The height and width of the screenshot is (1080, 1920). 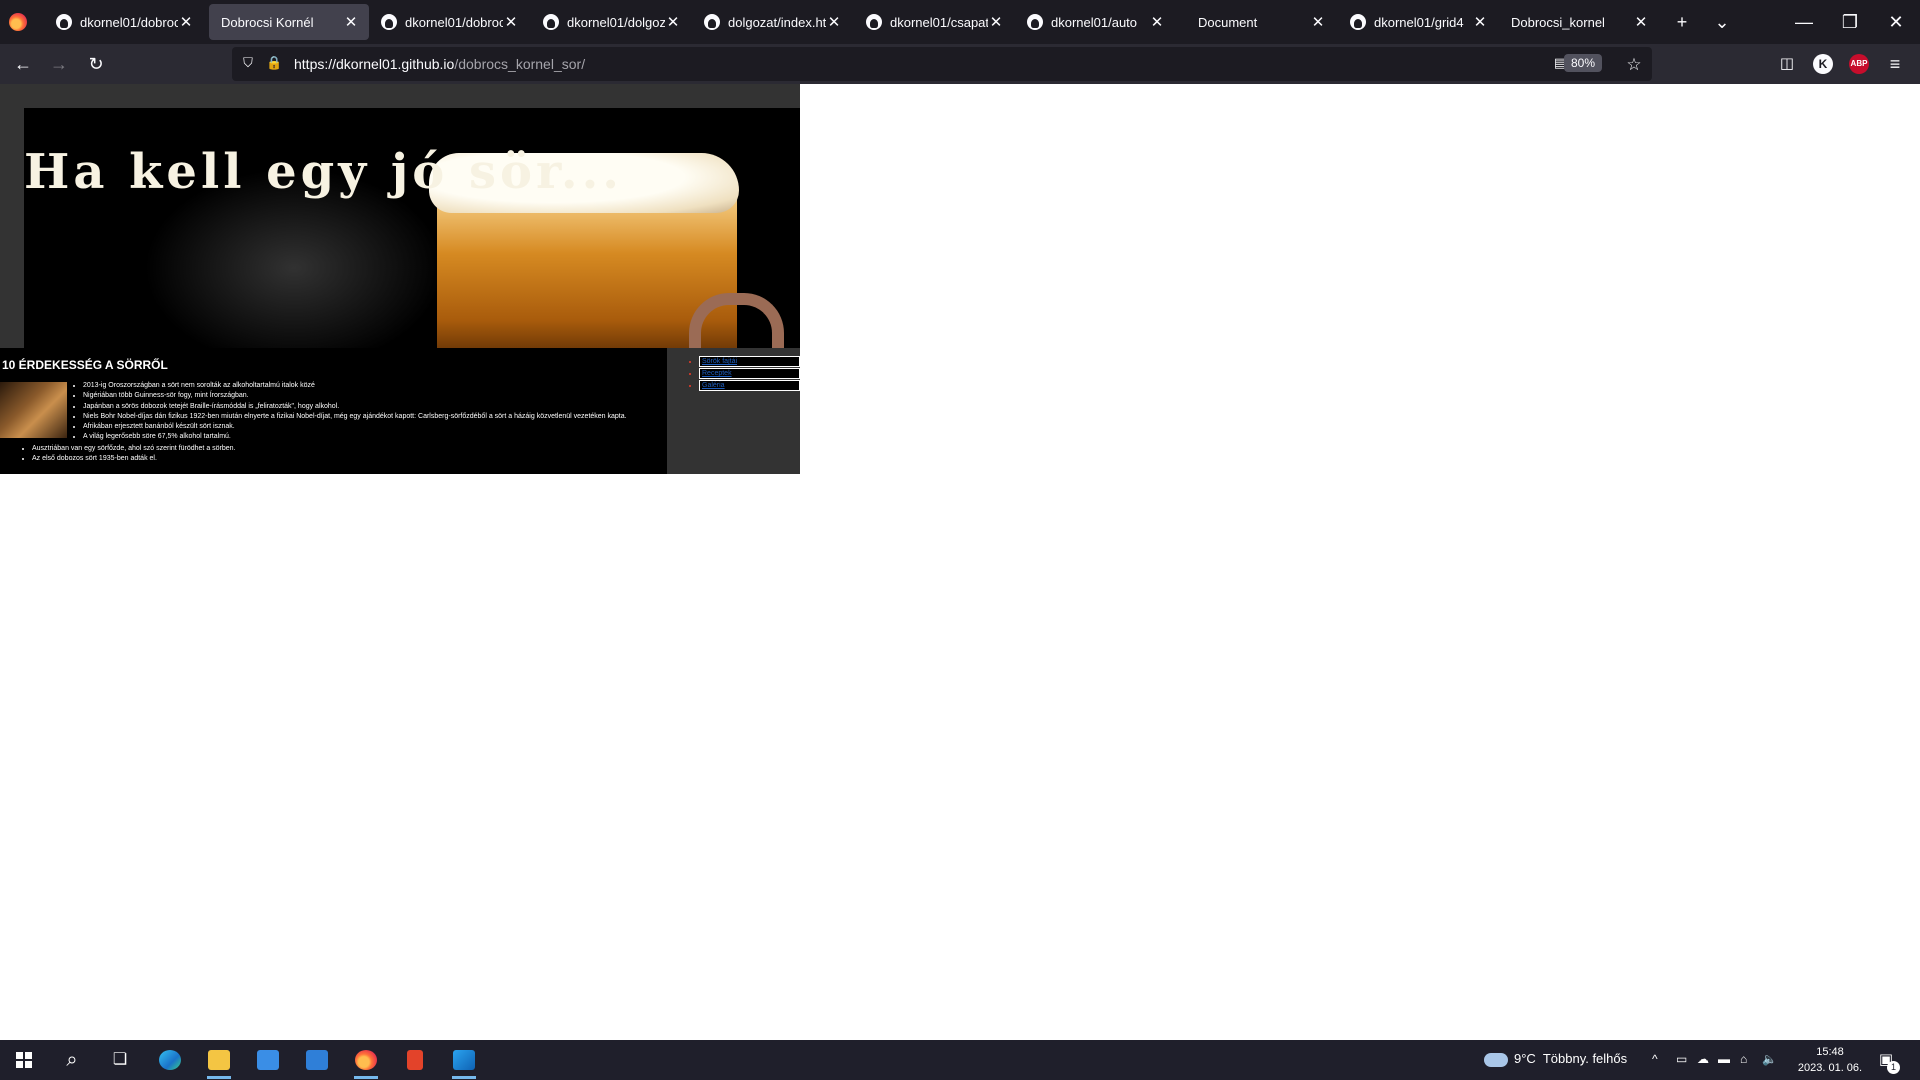 I want to click on mail-logo, so click(x=317, y=1060).